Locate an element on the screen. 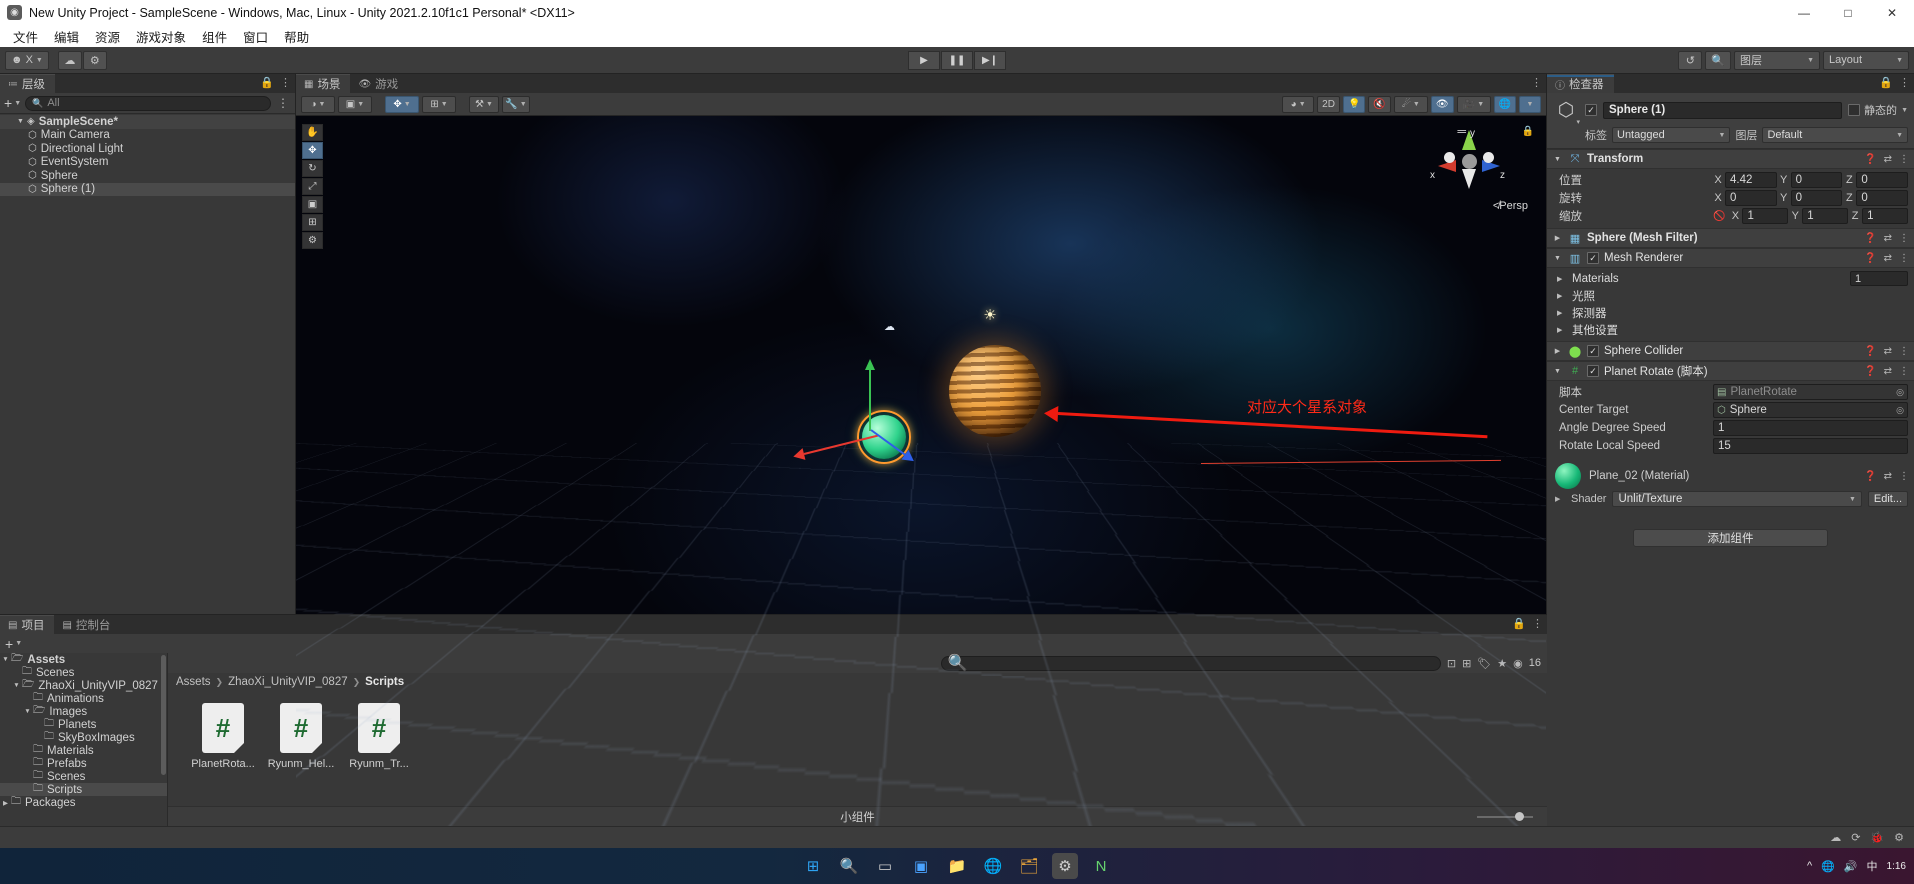 Image resolution: width=1914 pixels, height=884 pixels. gameobject-icon: ⬡ is located at coordinates (1566, 112).